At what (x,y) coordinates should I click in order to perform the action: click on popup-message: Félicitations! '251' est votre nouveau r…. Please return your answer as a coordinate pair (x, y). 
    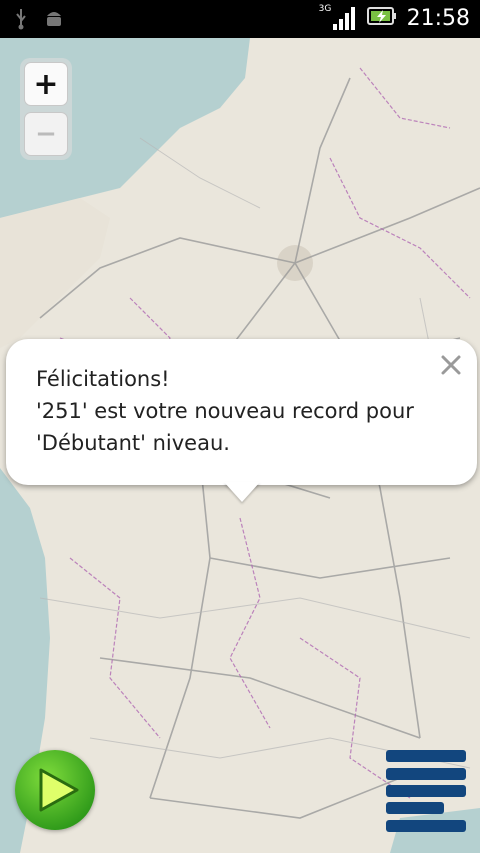
    Looking at the image, I should click on (246, 411).